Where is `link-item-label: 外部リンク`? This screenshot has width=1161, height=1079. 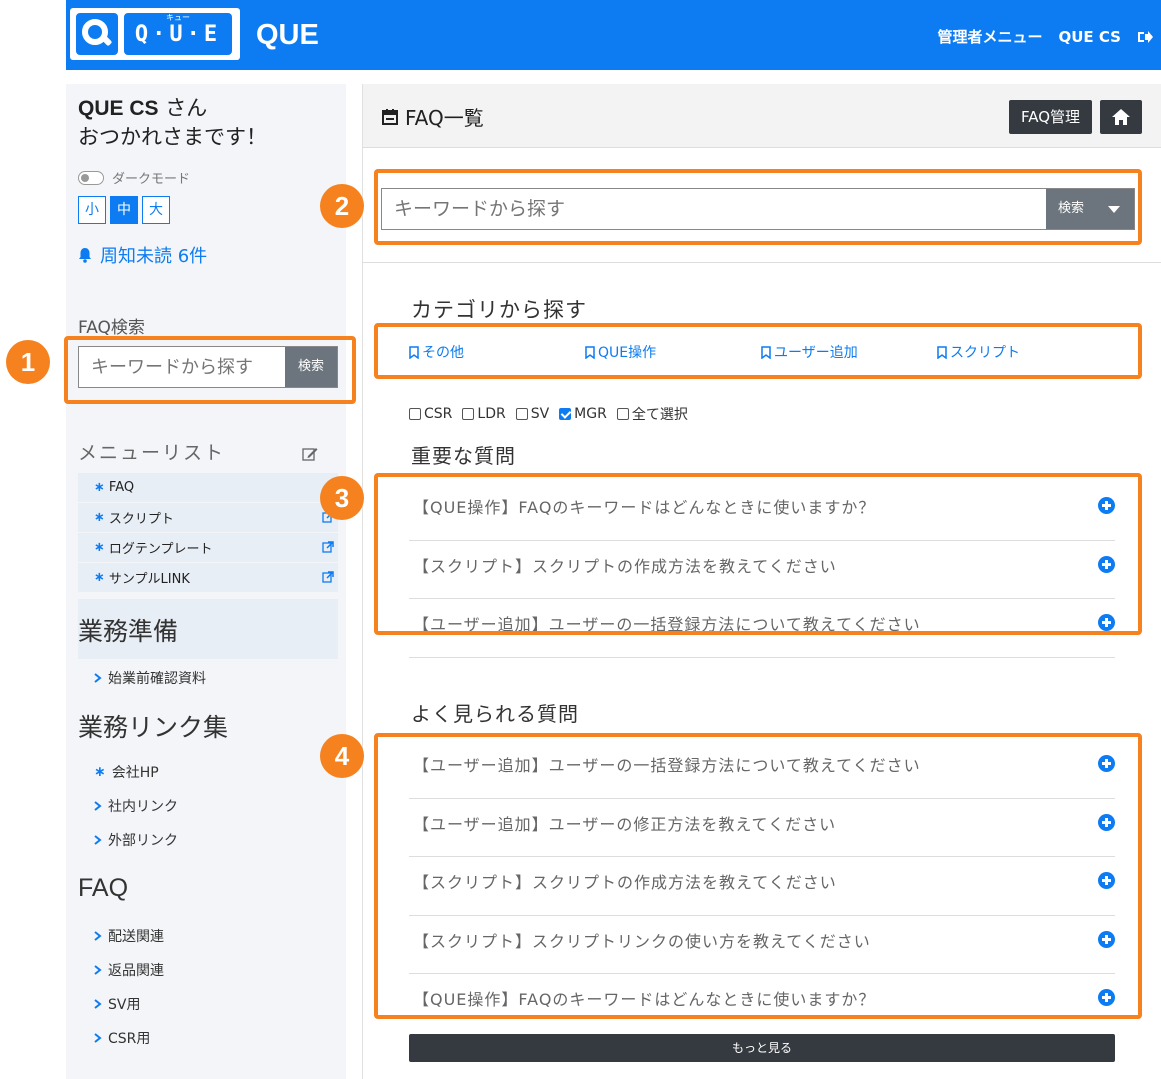
link-item-label: 外部リンク is located at coordinates (143, 841).